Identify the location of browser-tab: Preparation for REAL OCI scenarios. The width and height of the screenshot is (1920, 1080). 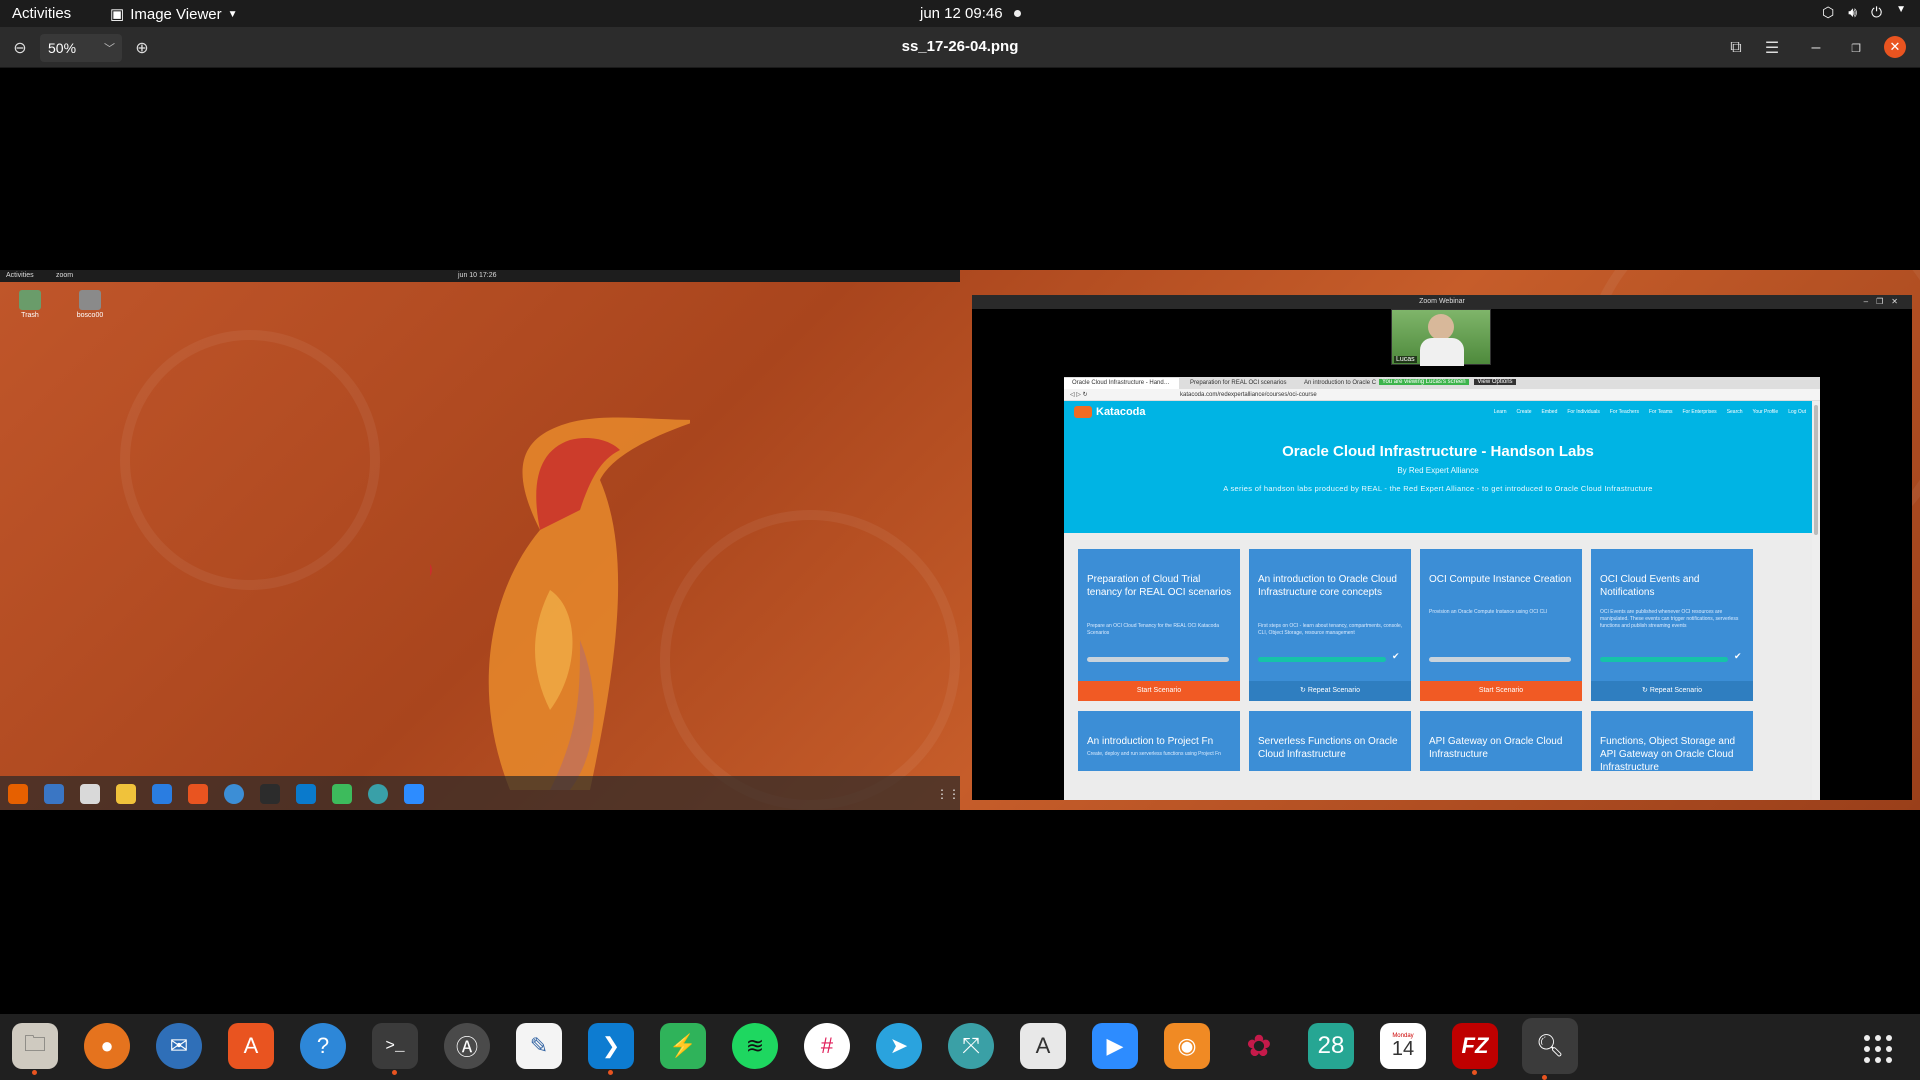
(1238, 383).